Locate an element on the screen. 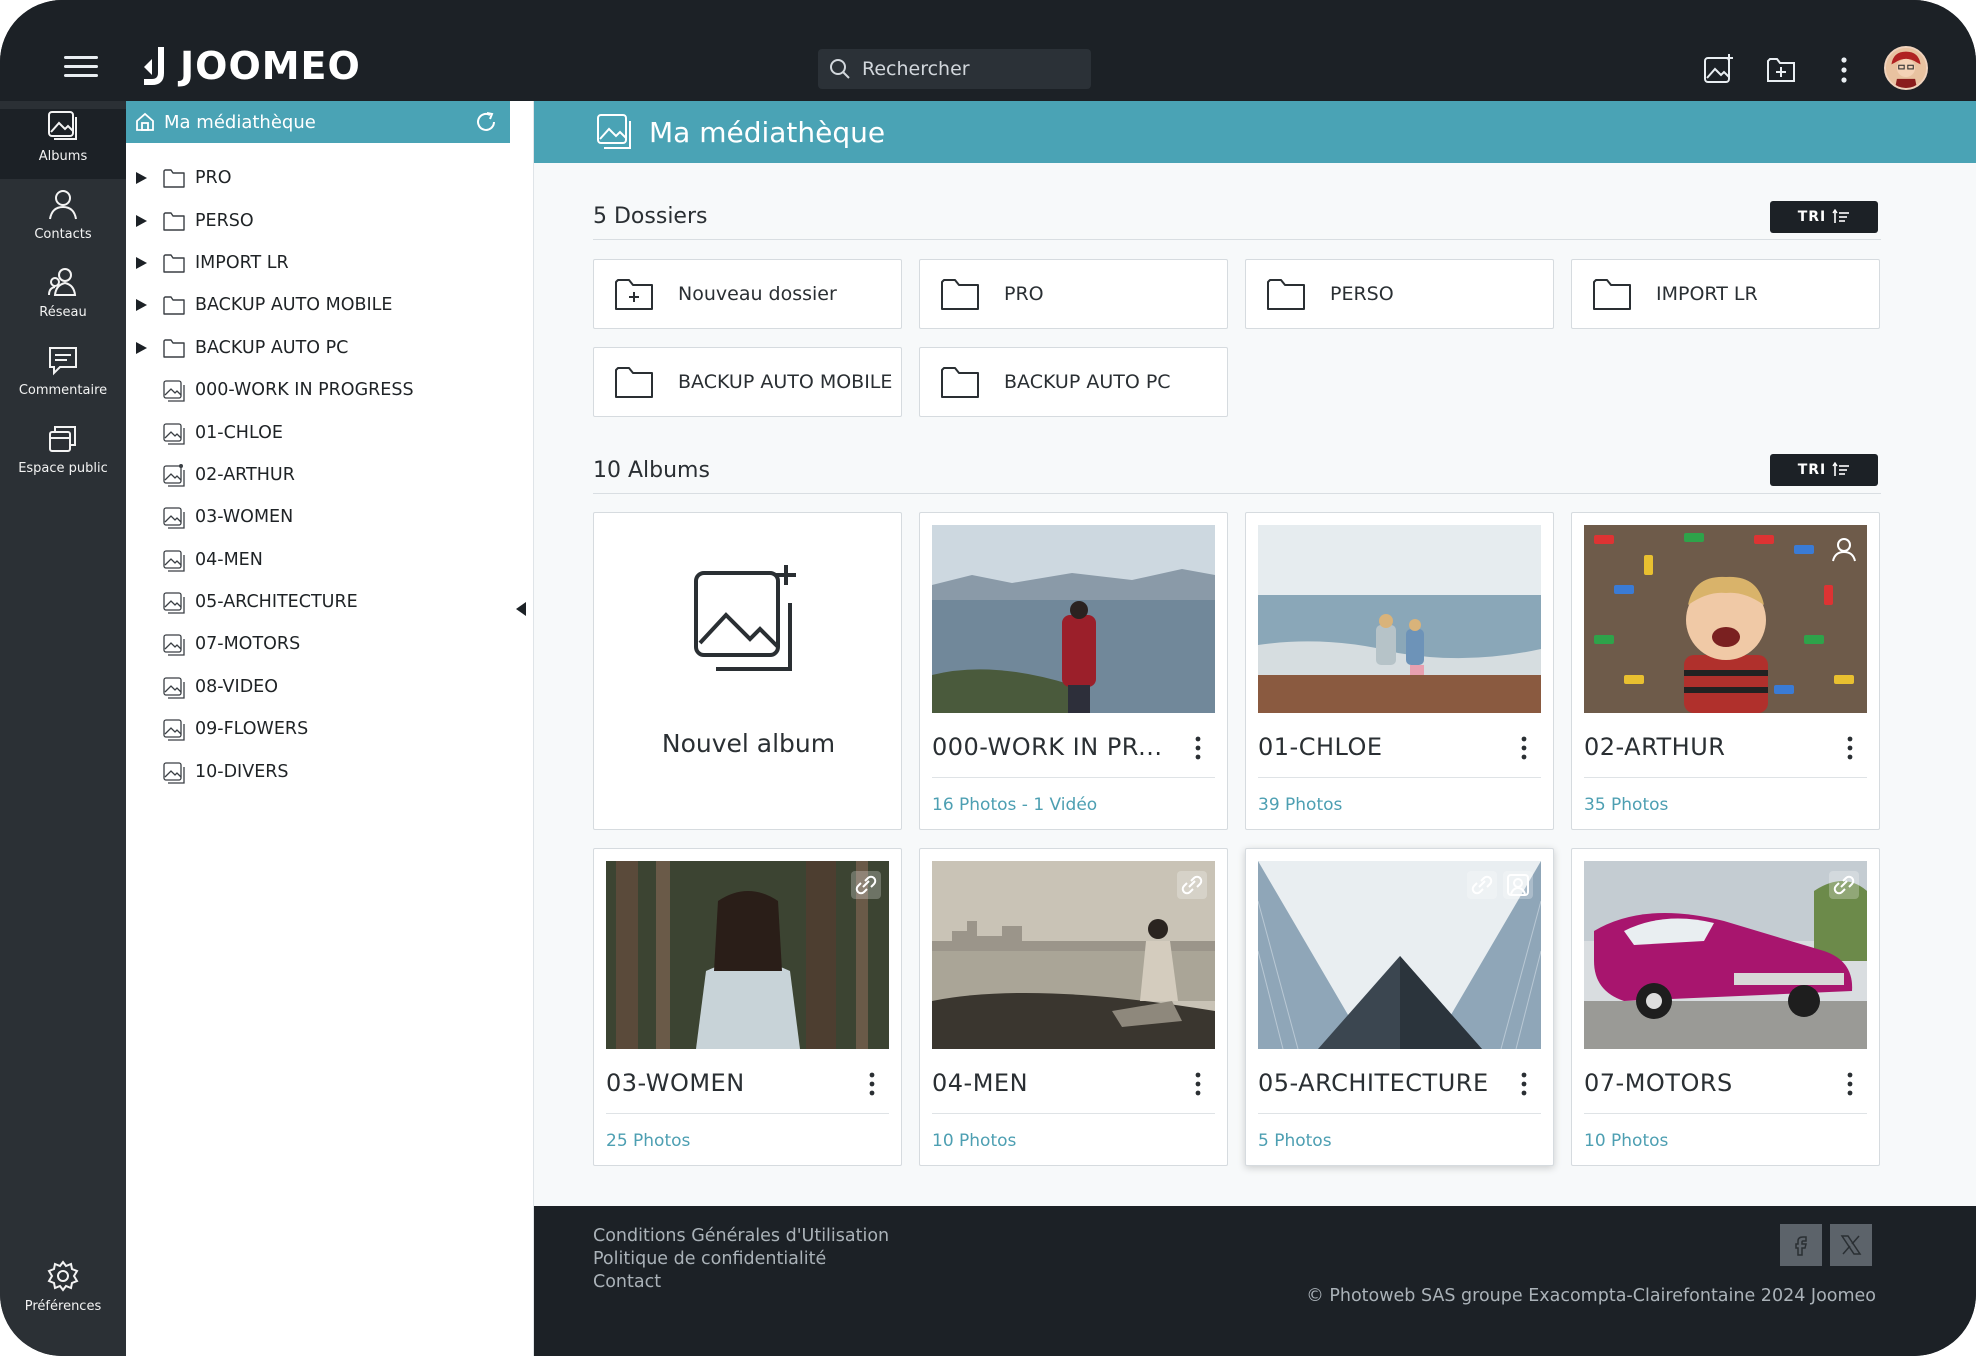 Image resolution: width=1976 pixels, height=1356 pixels. sort-folders-button: TRI is located at coordinates (1824, 217).